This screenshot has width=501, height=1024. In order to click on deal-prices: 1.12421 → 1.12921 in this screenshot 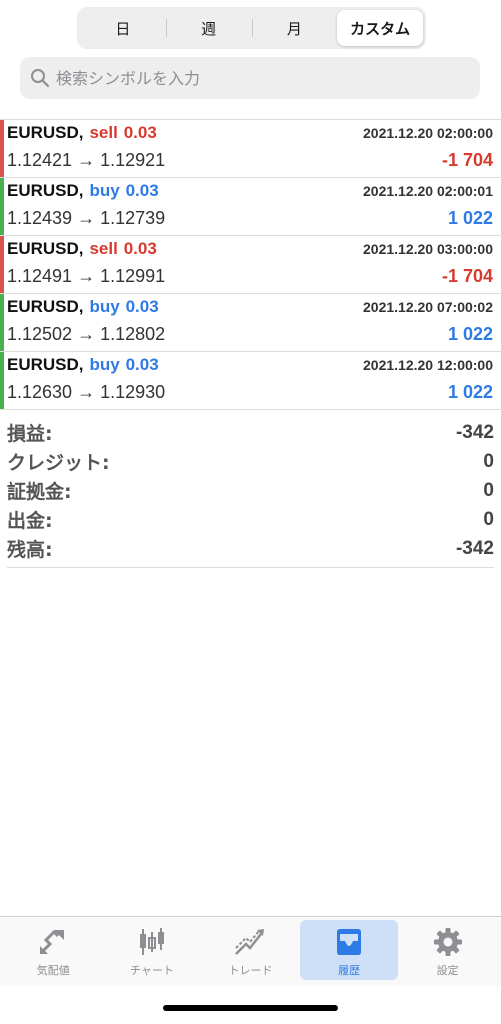, I will do `click(86, 160)`.